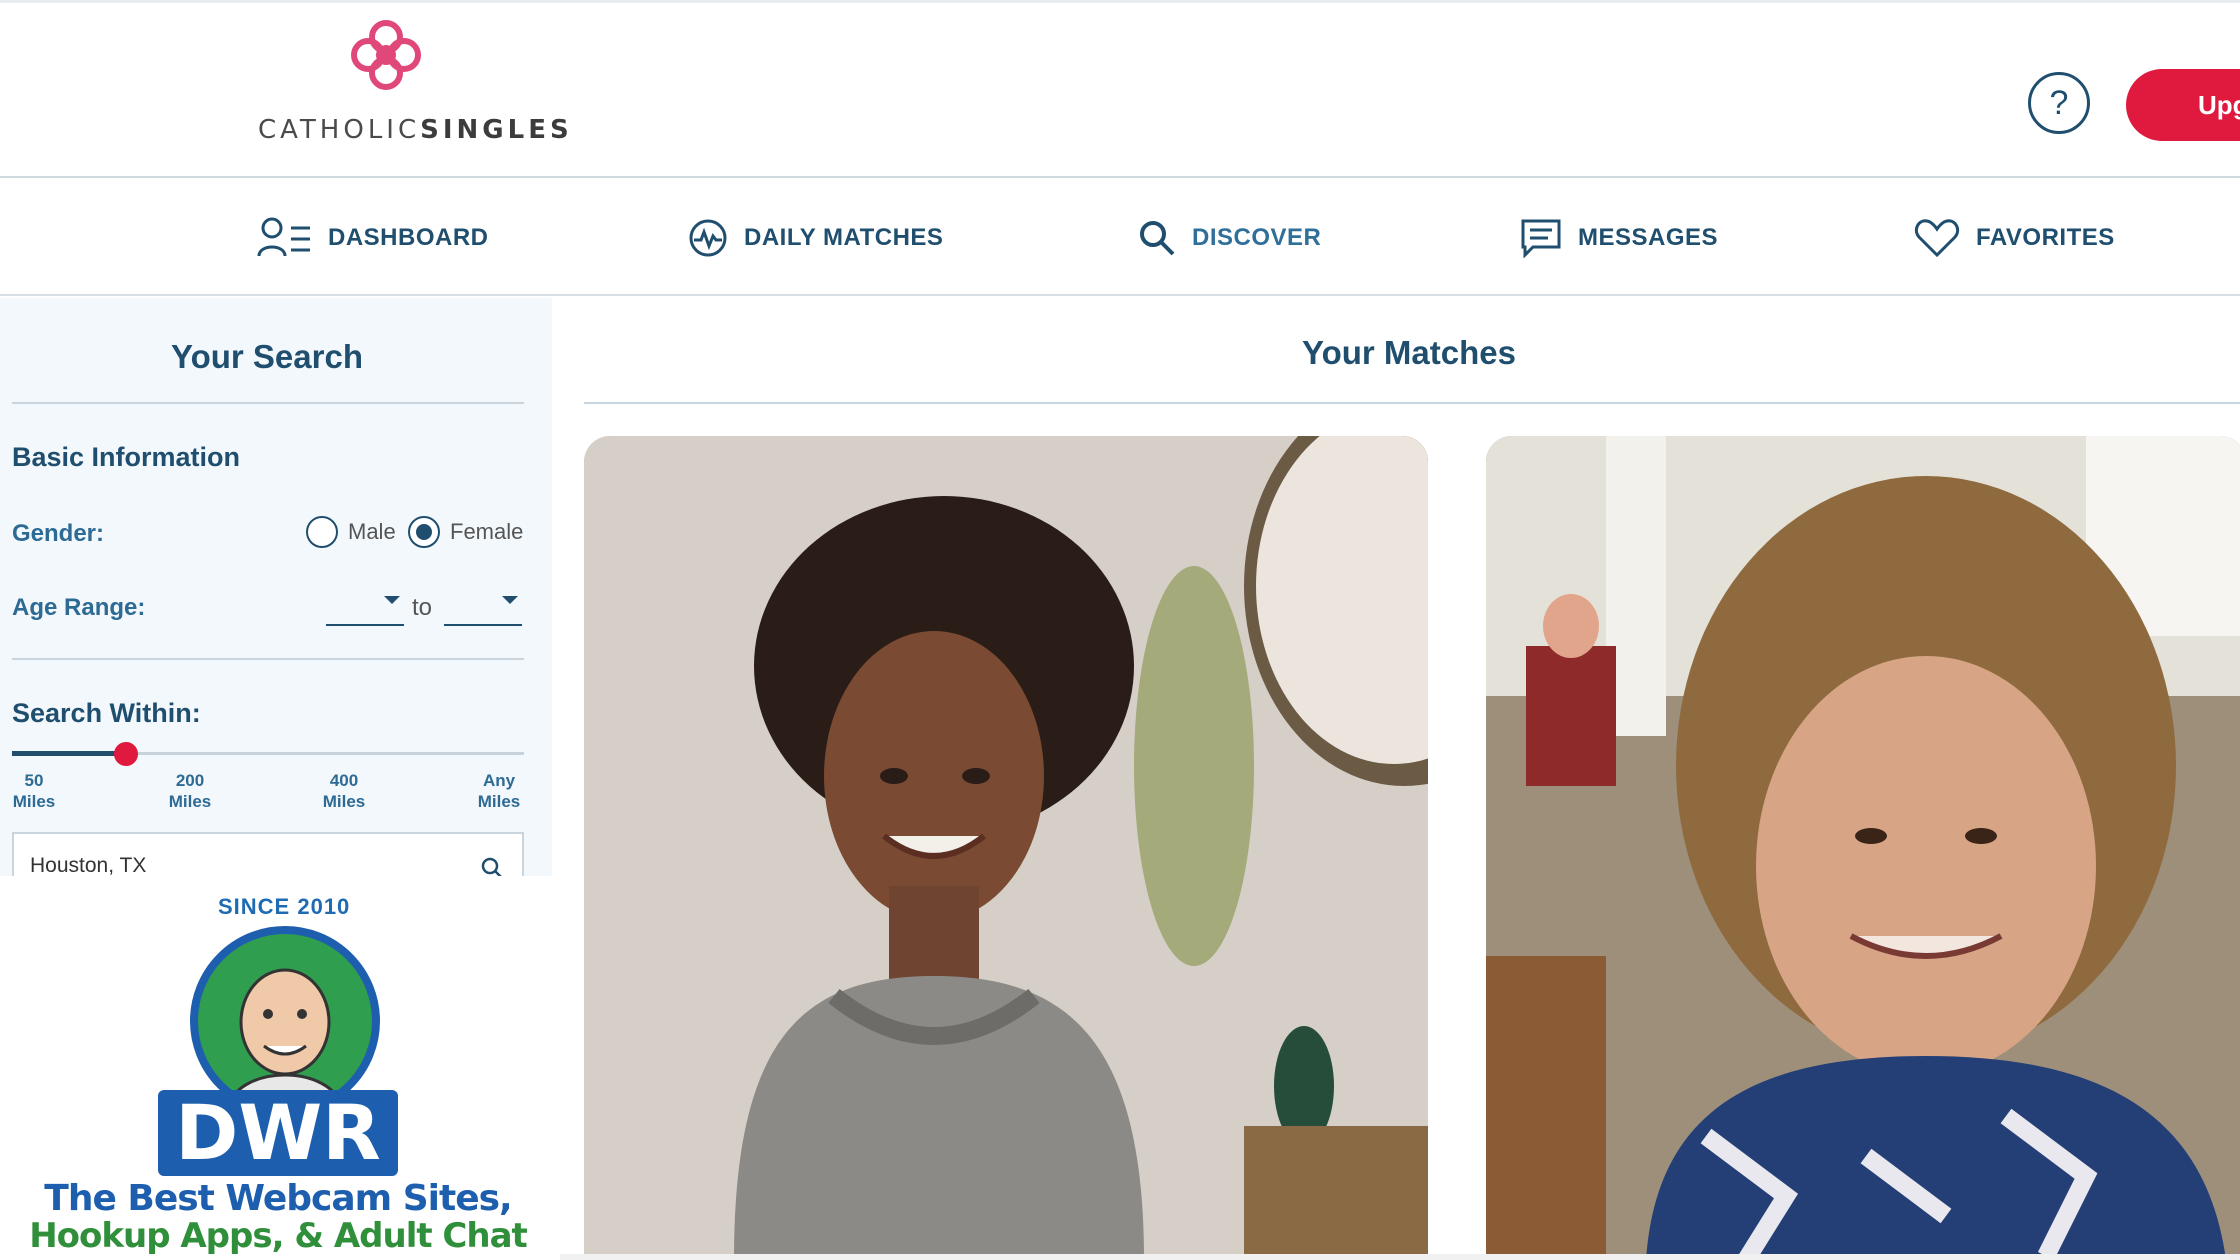 This screenshot has height=1260, width=2240. What do you see at coordinates (126, 457) in the screenshot?
I see `basic-info-heading: Basic Information` at bounding box center [126, 457].